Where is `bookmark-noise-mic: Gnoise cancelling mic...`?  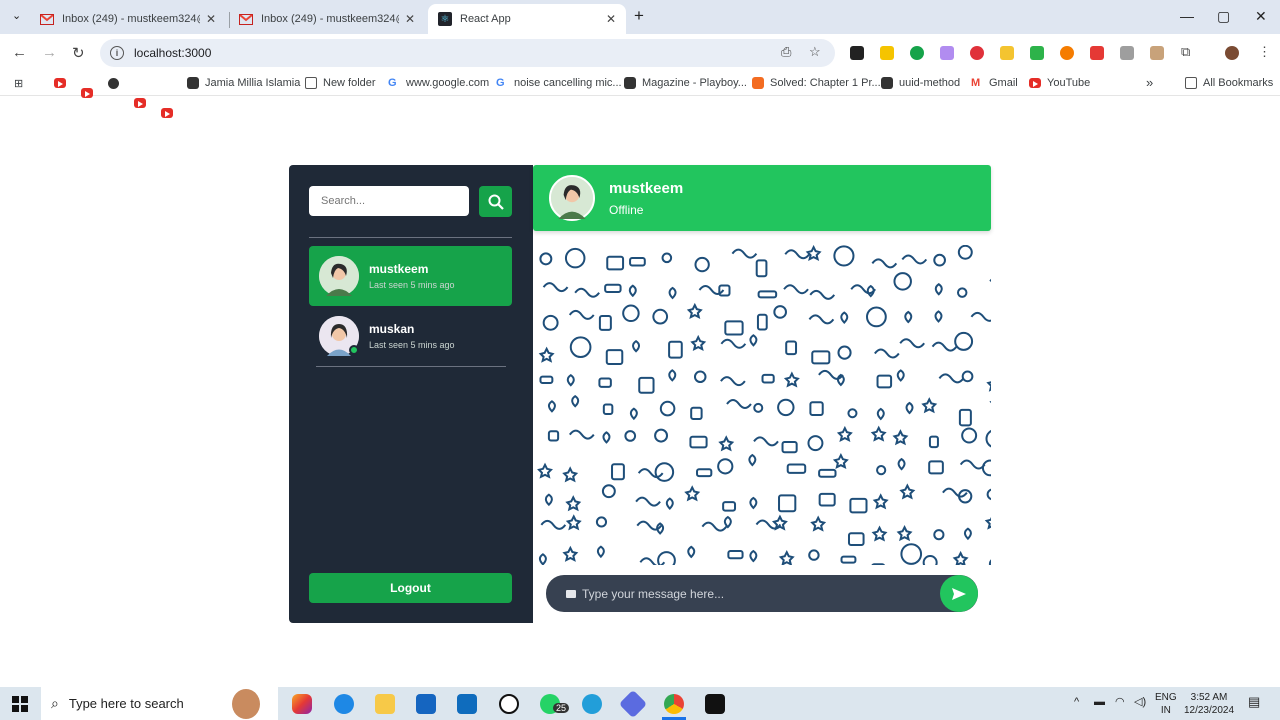 bookmark-noise-mic: Gnoise cancelling mic... is located at coordinates (559, 83).